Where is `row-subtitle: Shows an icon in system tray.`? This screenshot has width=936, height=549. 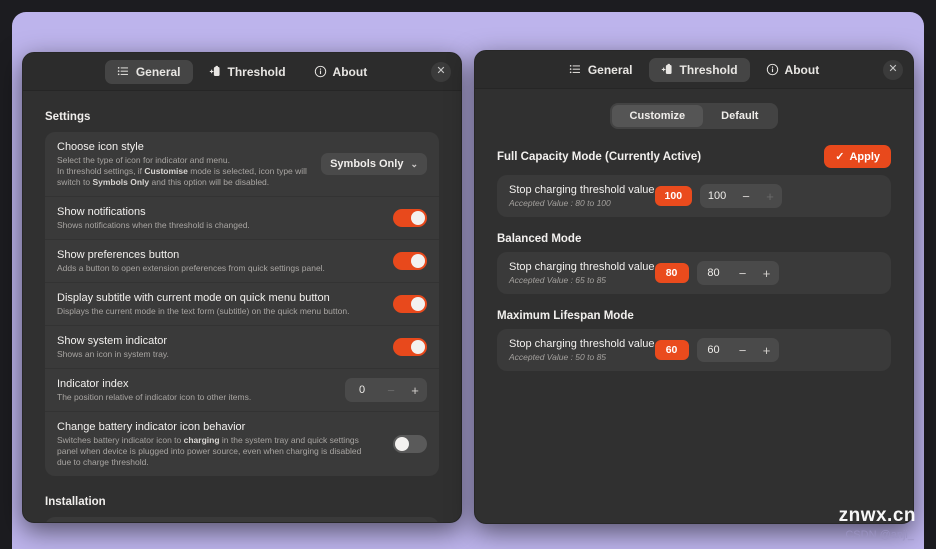
row-subtitle: Shows an icon in system tray. is located at coordinates (113, 354).